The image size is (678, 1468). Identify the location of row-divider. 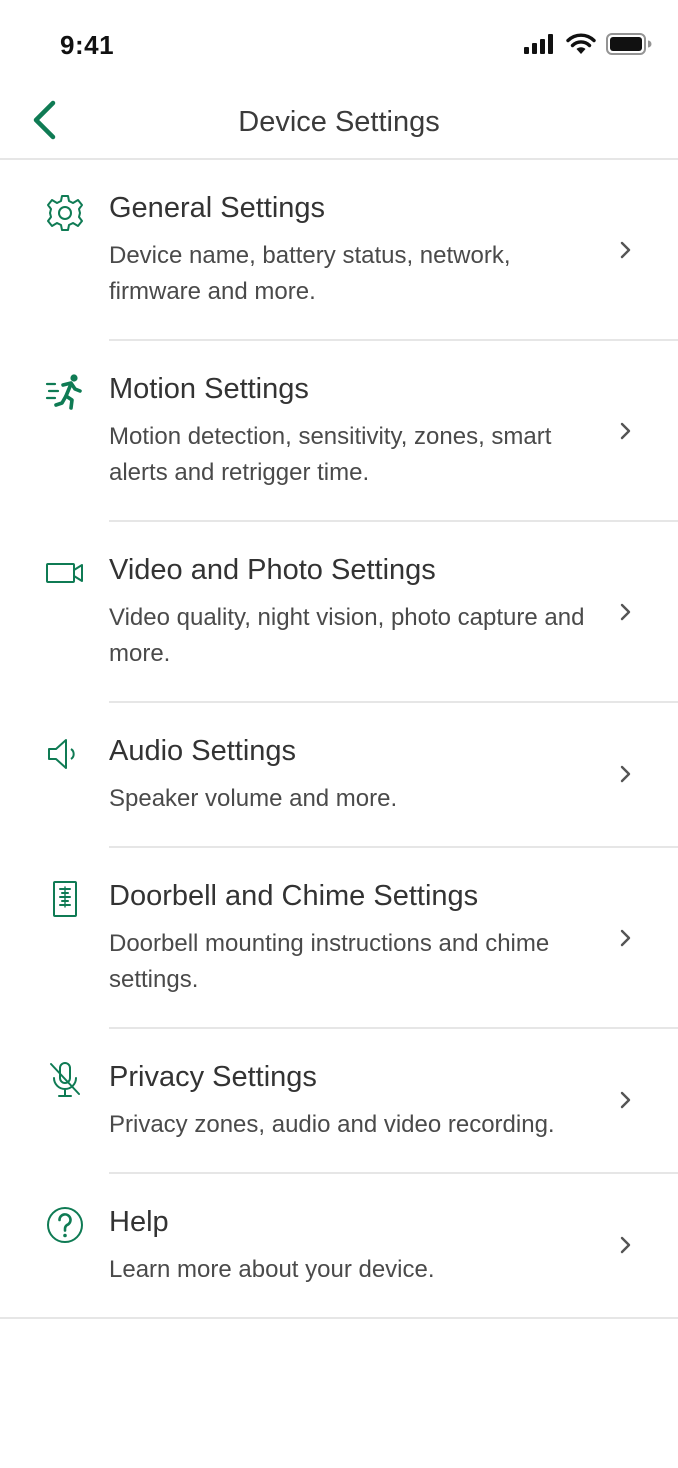
(339, 1318).